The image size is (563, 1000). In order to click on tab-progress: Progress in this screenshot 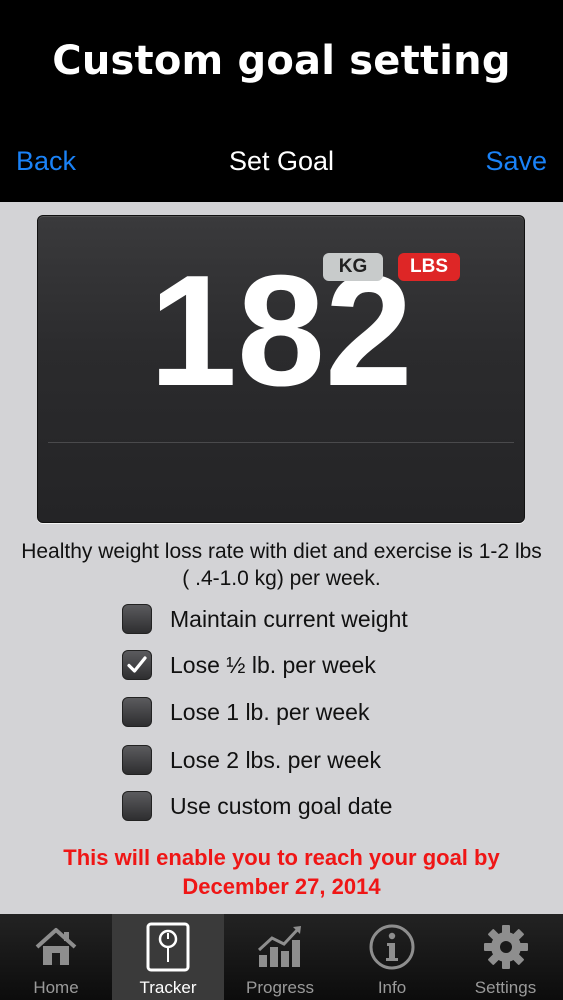, I will do `click(280, 957)`.